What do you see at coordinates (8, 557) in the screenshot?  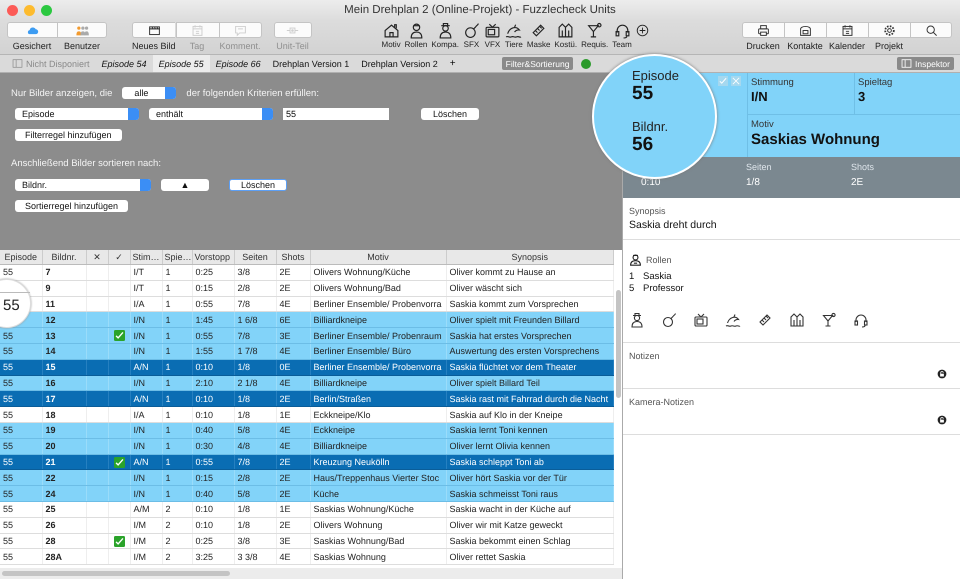 I see `table-cell: 55` at bounding box center [8, 557].